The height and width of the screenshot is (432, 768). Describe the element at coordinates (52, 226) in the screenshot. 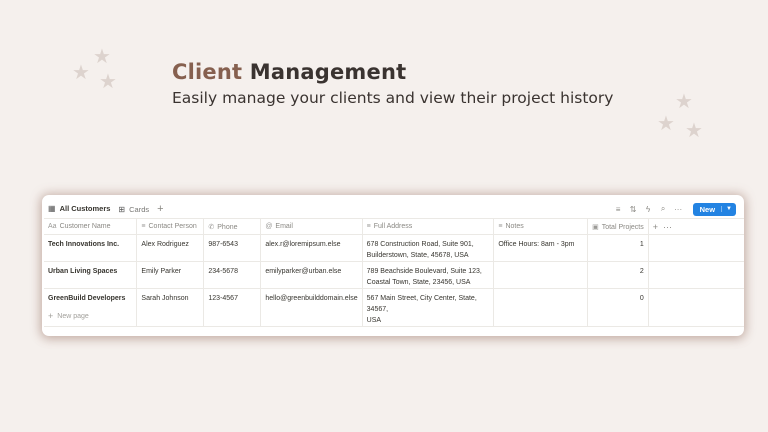

I see `text-type-icon: Aa` at that location.